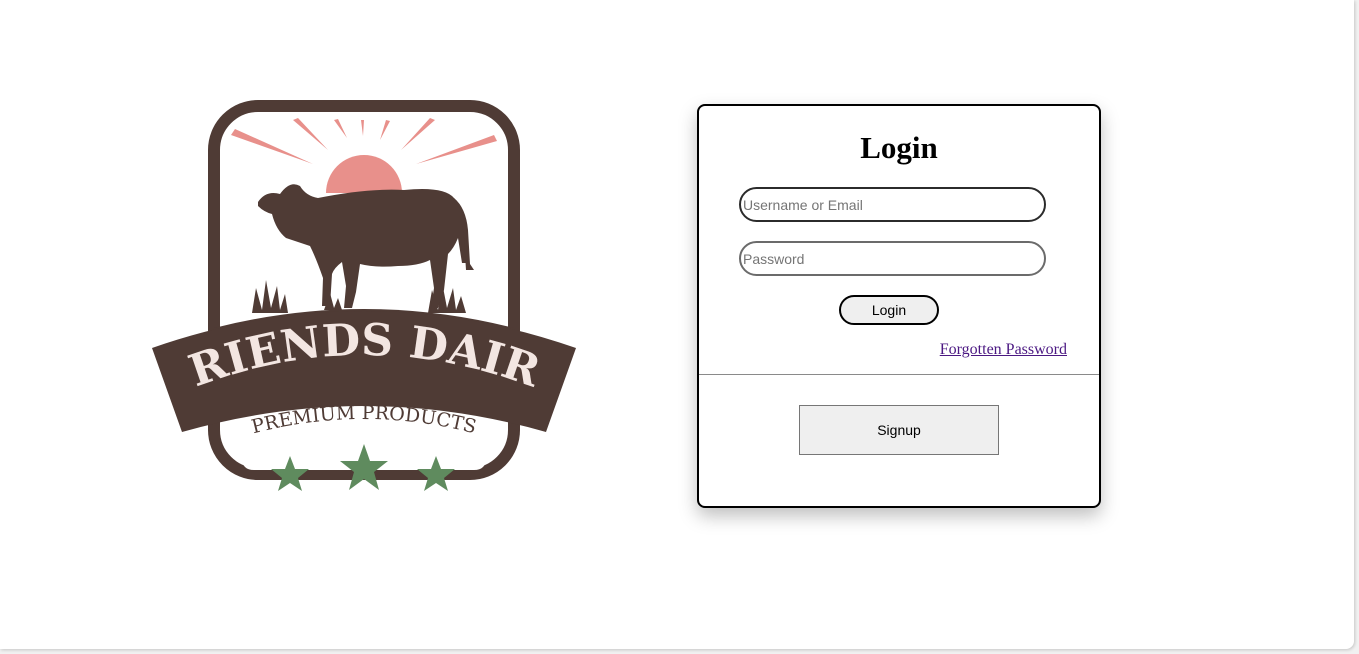 The image size is (1359, 654). I want to click on login-title: Login, so click(899, 147).